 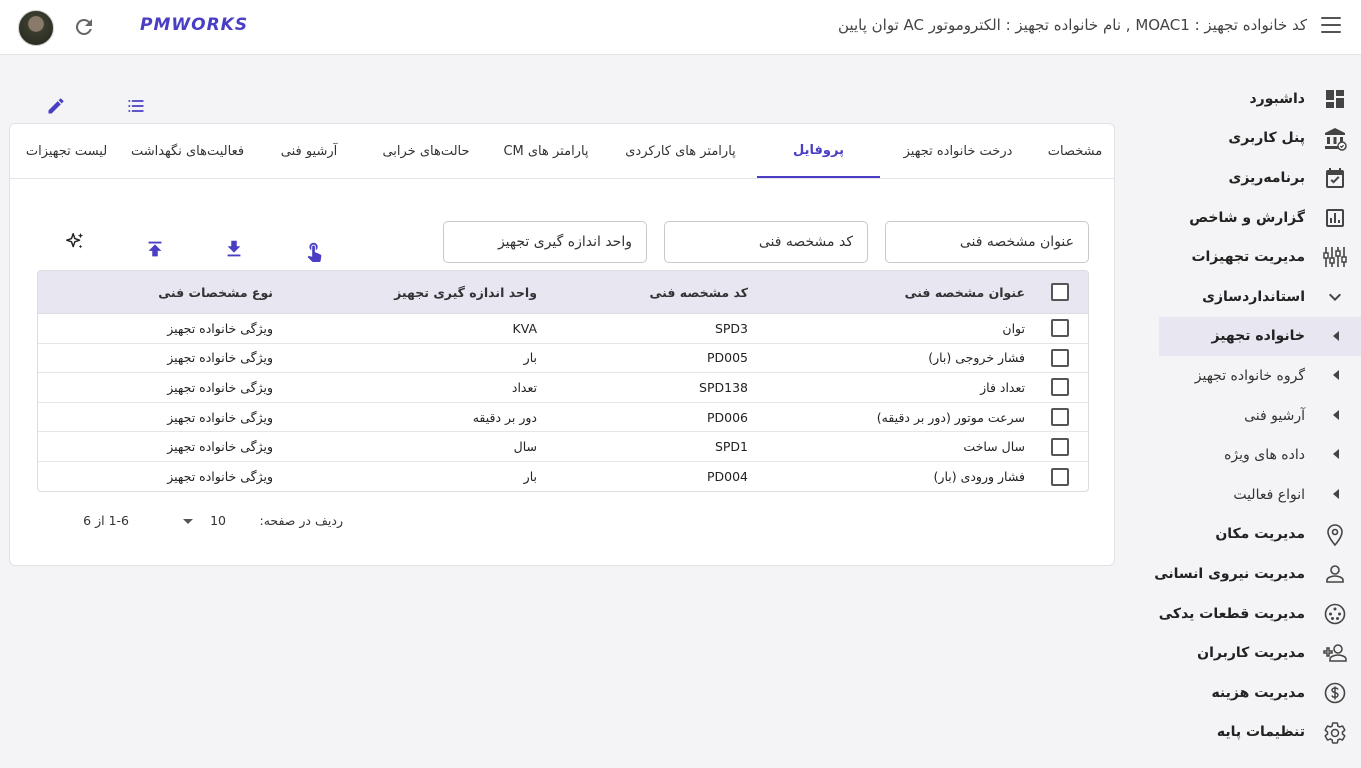 I want to click on person-icon, so click(x=1335, y=574).